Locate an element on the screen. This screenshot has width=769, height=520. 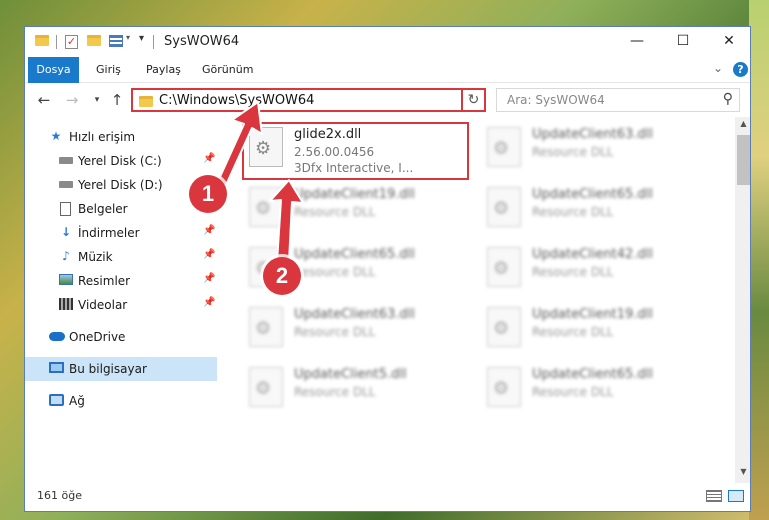
help-icon: ? is located at coordinates (740, 69).